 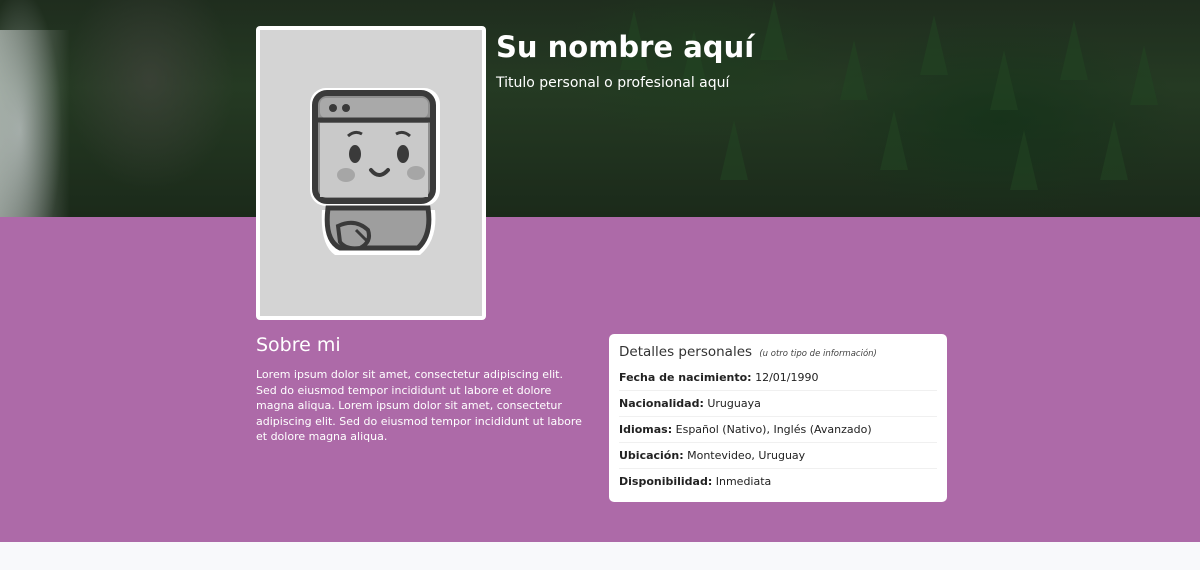 What do you see at coordinates (685, 377) in the screenshot?
I see `detail-label: Fecha de nacimiento:` at bounding box center [685, 377].